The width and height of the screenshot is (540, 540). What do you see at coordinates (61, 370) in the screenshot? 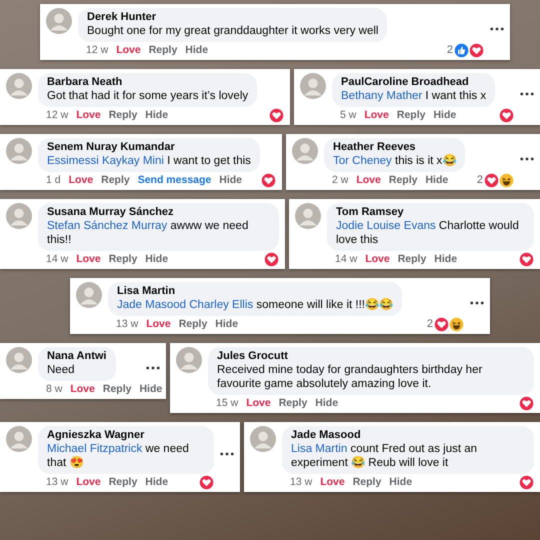
I see `comment-text: Need` at bounding box center [61, 370].